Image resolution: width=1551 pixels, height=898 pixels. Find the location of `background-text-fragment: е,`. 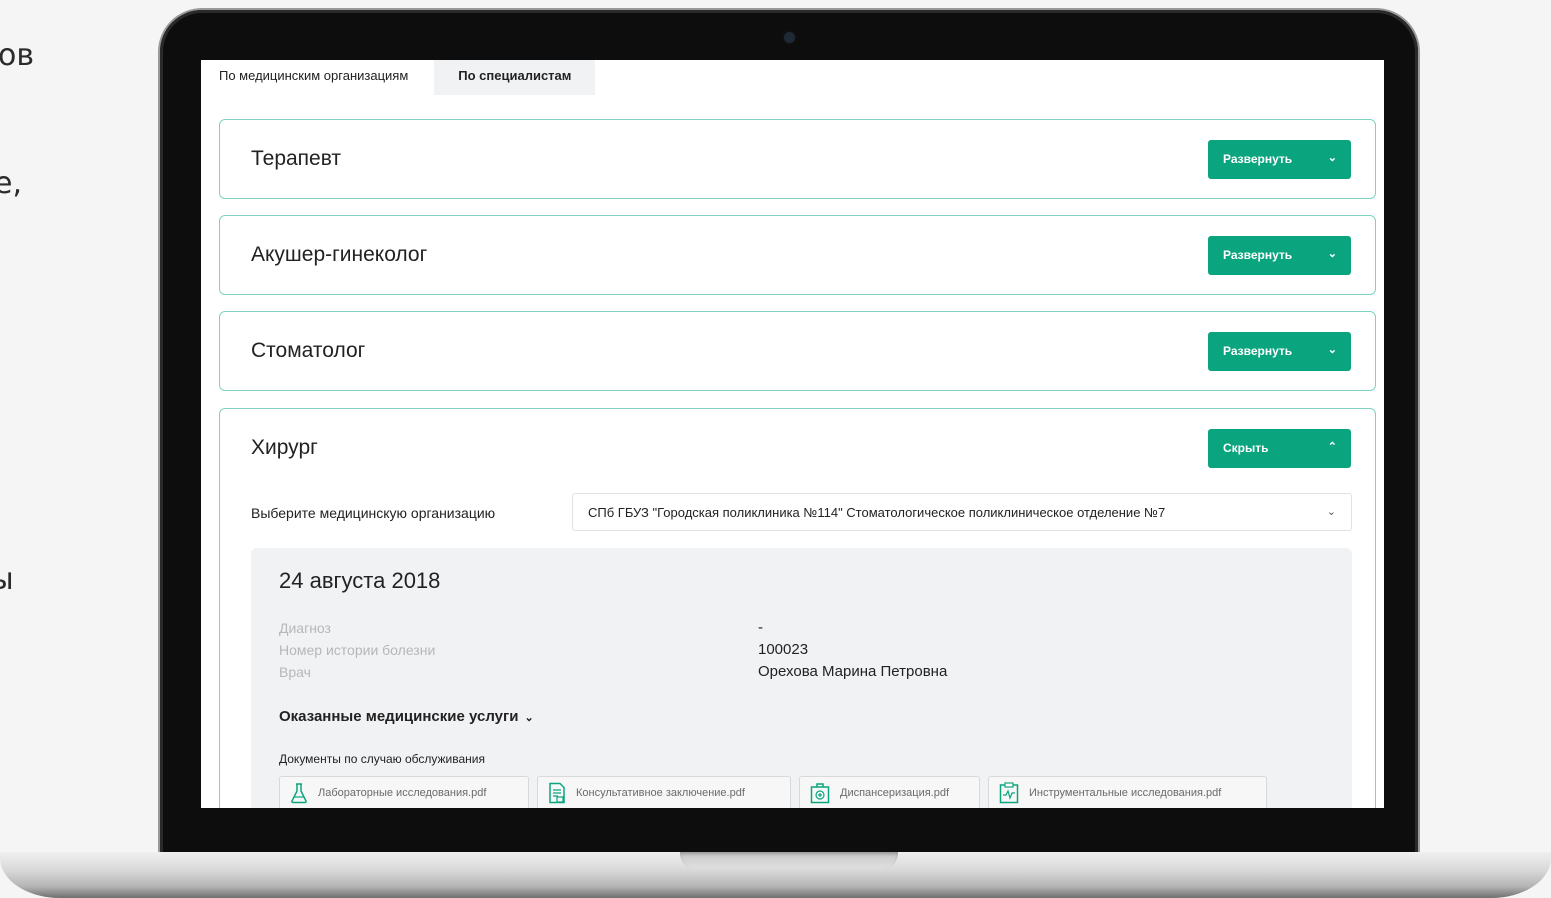

background-text-fragment: е, is located at coordinates (11, 183).